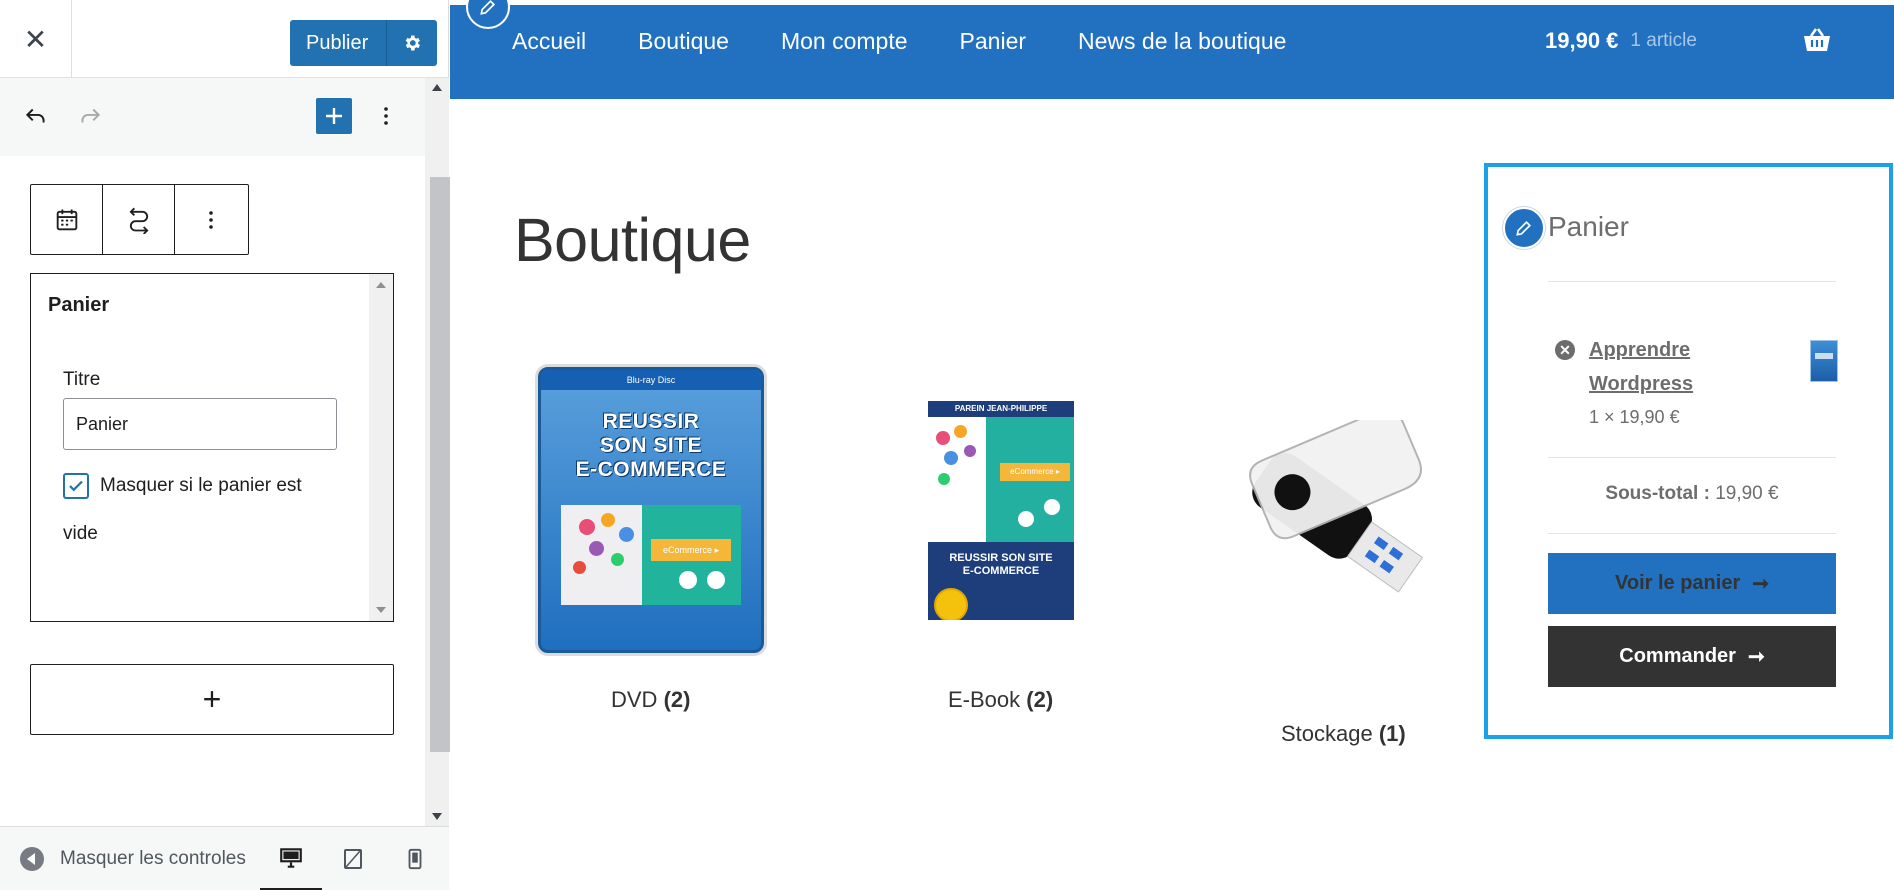 The width and height of the screenshot is (1894, 890). I want to click on widget-panel-scrollbar, so click(381, 447).